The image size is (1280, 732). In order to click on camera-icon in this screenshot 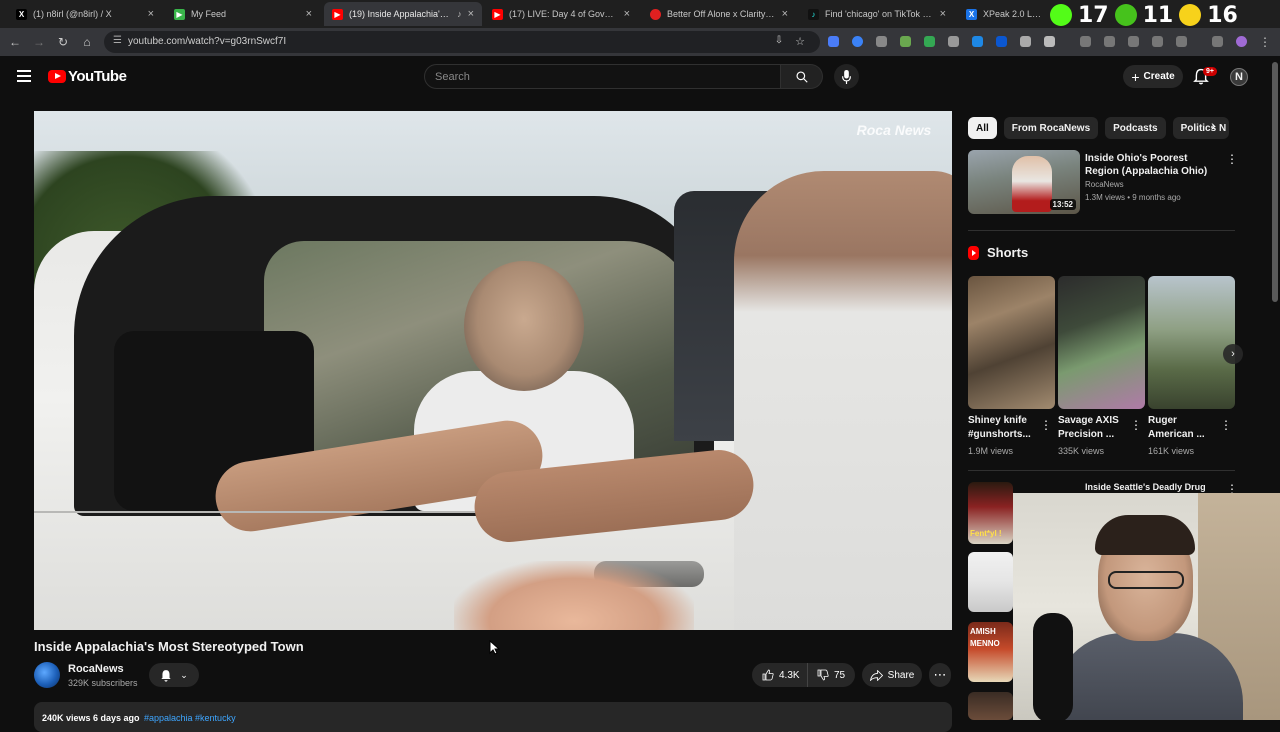, I will do `click(1109, 41)`.